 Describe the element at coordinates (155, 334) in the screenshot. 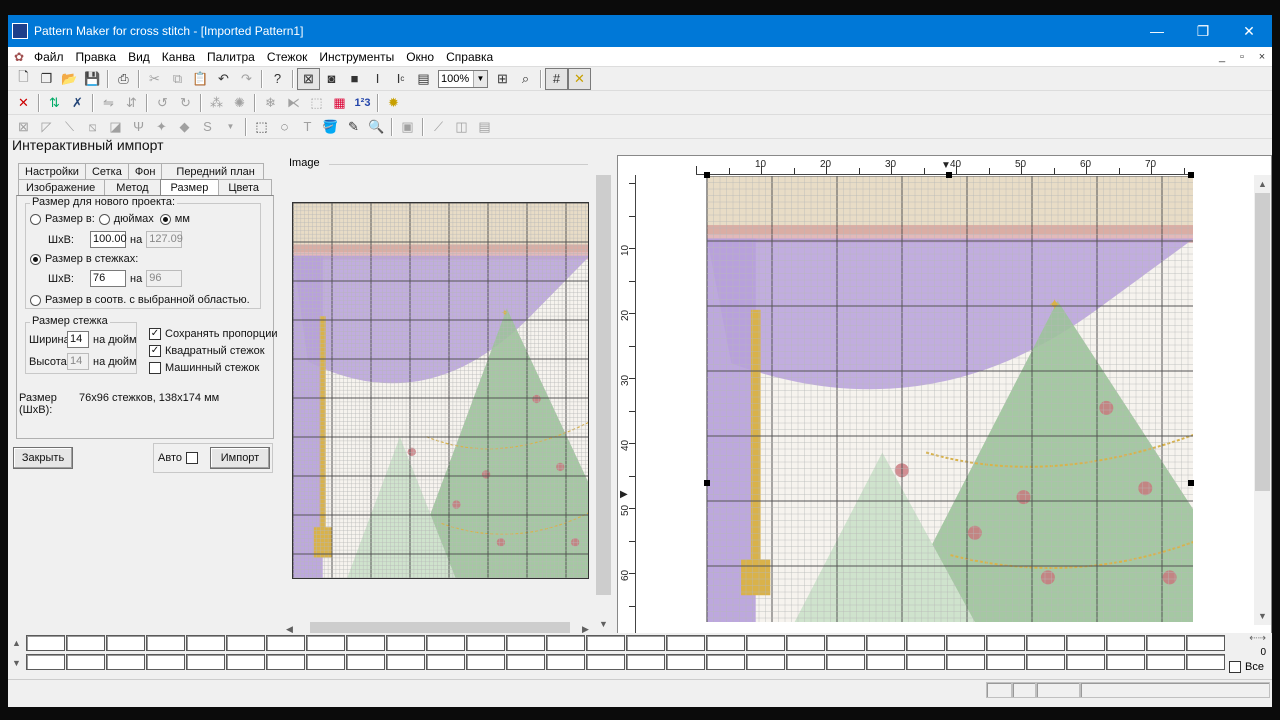

I see `keep-proportions-checkbox: ✓` at that location.